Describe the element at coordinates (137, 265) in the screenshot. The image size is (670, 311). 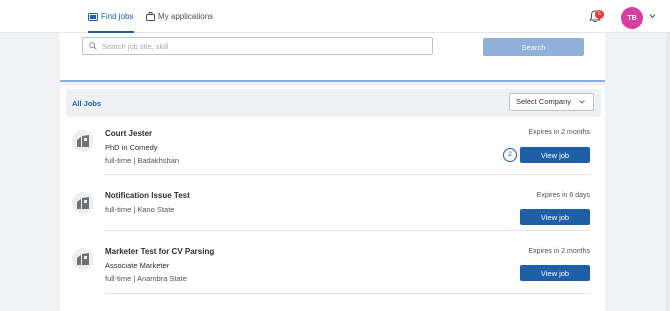
I see `job-subtitle: Associate Marketer` at that location.